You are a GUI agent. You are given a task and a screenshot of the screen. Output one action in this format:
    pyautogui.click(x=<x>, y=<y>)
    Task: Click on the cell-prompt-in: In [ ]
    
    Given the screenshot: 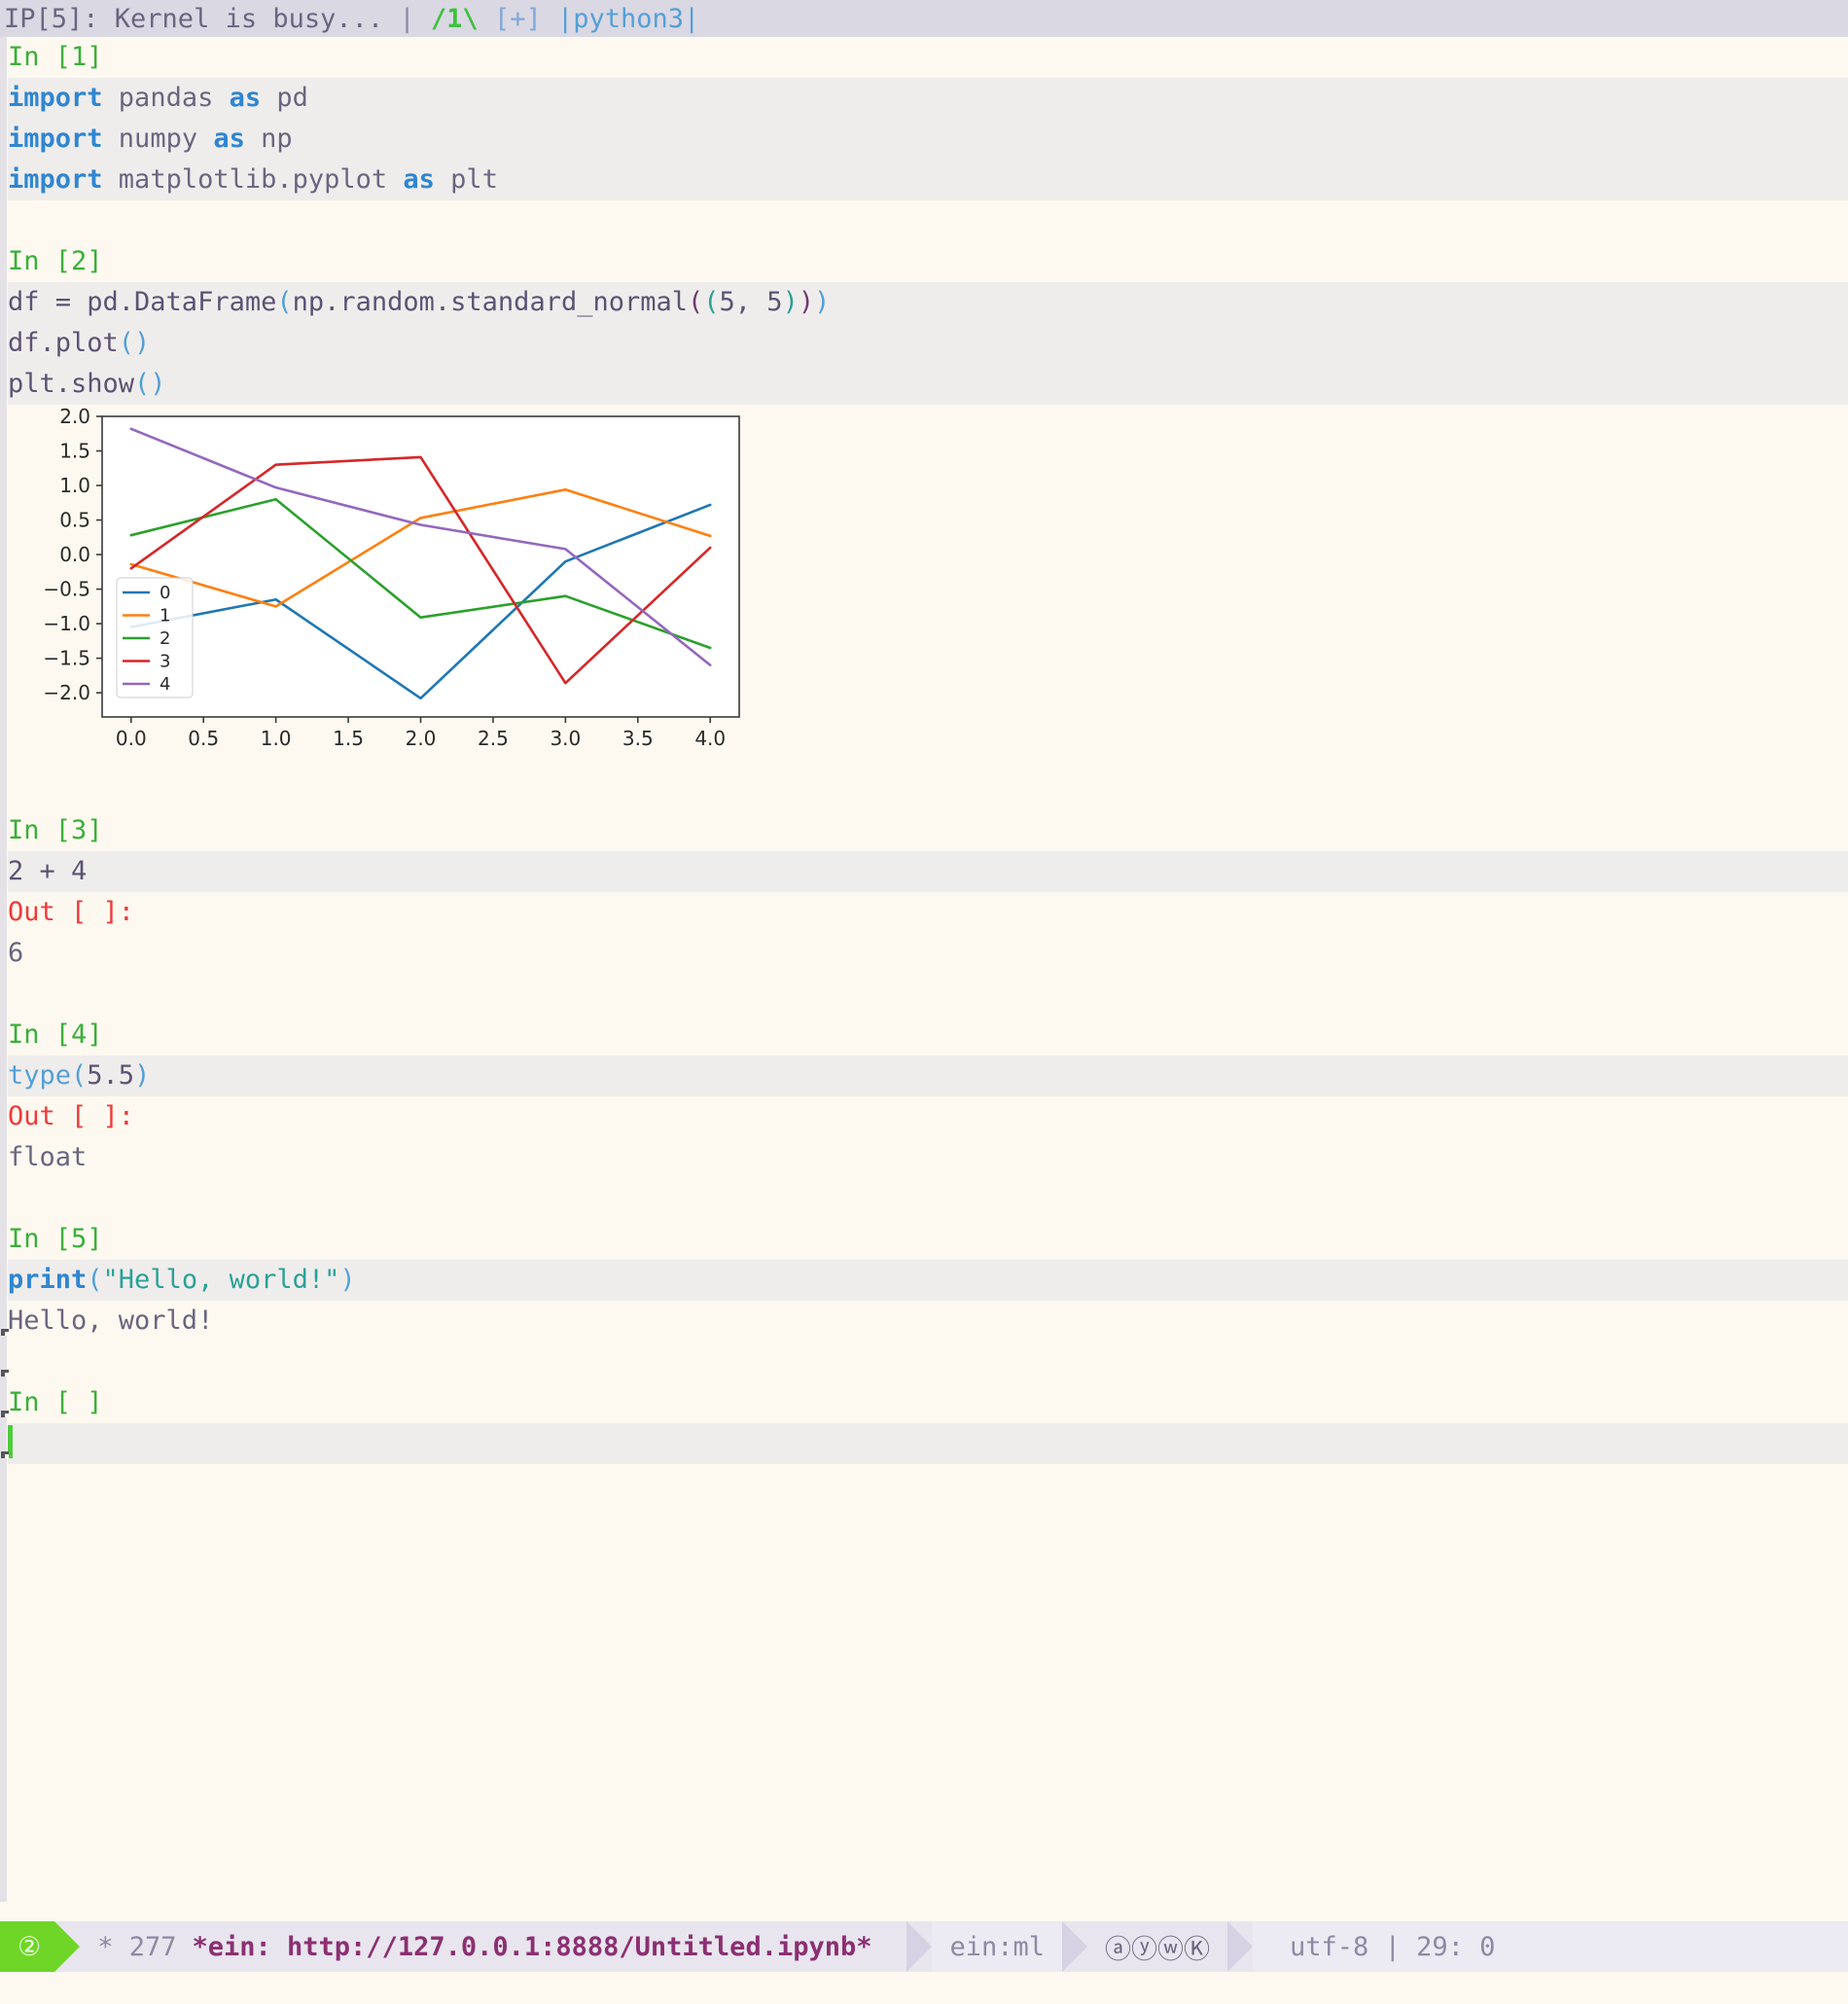 What is the action you would take?
    pyautogui.click(x=55, y=1402)
    